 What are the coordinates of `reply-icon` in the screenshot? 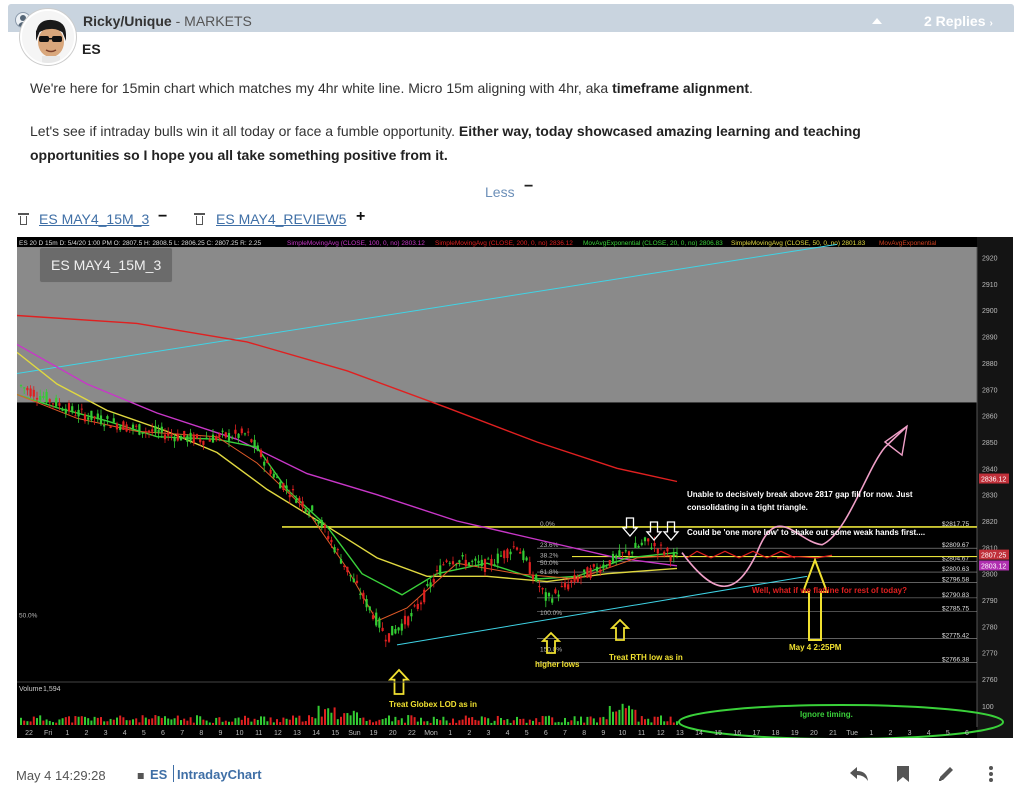 It's located at (859, 774).